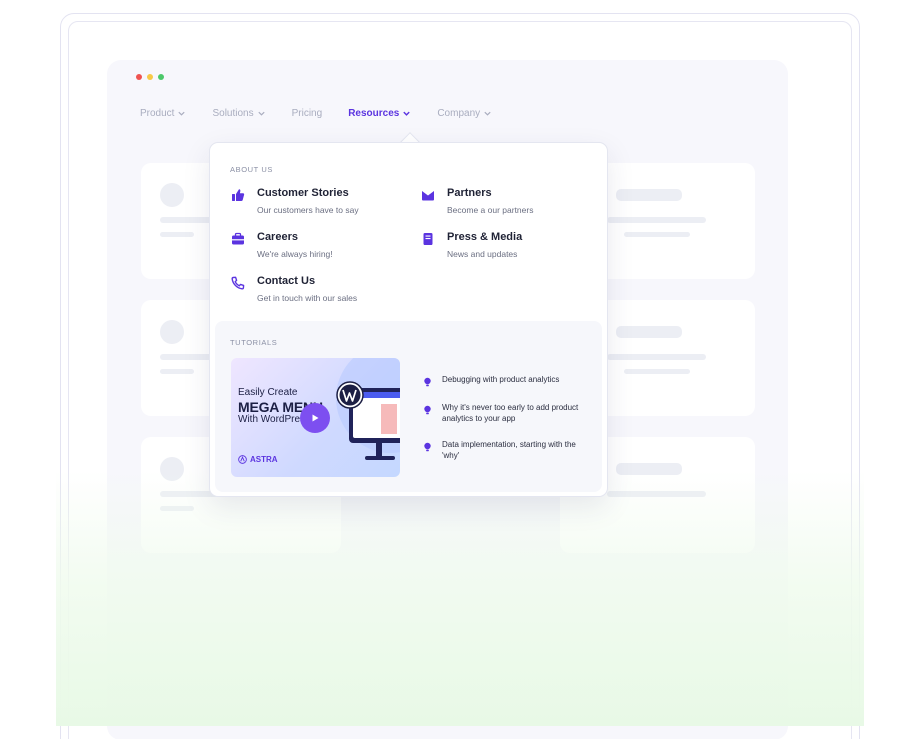 Image resolution: width=920 pixels, height=739 pixels. Describe the element at coordinates (477, 201) in the screenshot. I see `menu-item-partners: Partners Become a our partners` at that location.